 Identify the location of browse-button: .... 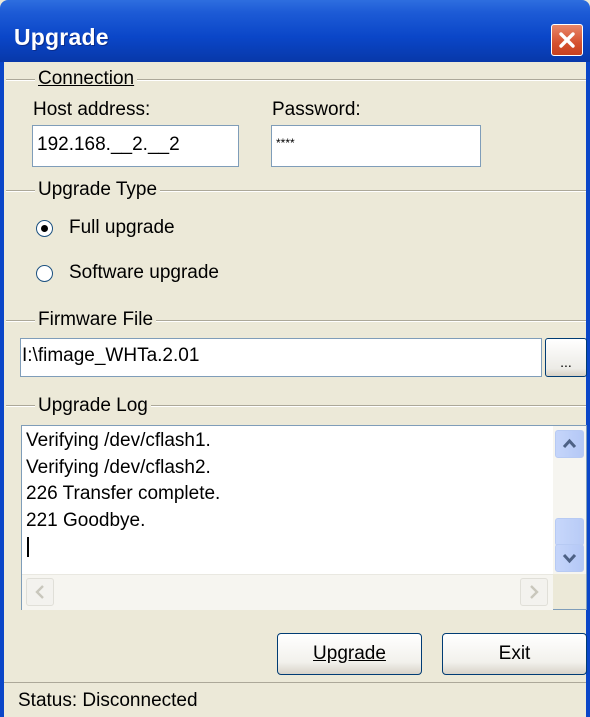
(566, 357).